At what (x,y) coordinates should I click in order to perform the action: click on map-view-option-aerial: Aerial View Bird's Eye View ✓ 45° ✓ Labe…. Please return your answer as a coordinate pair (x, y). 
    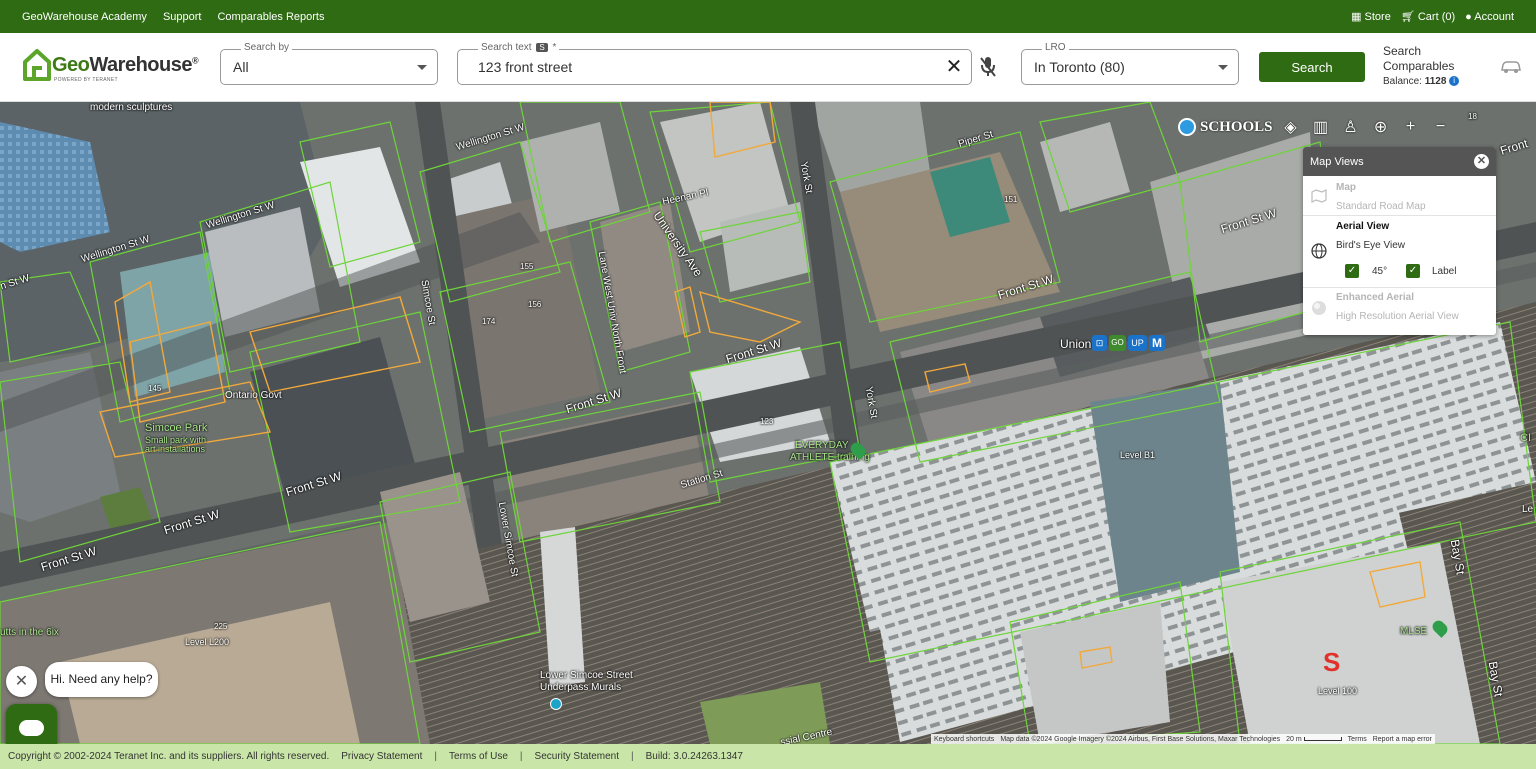
    Looking at the image, I should click on (1399, 252).